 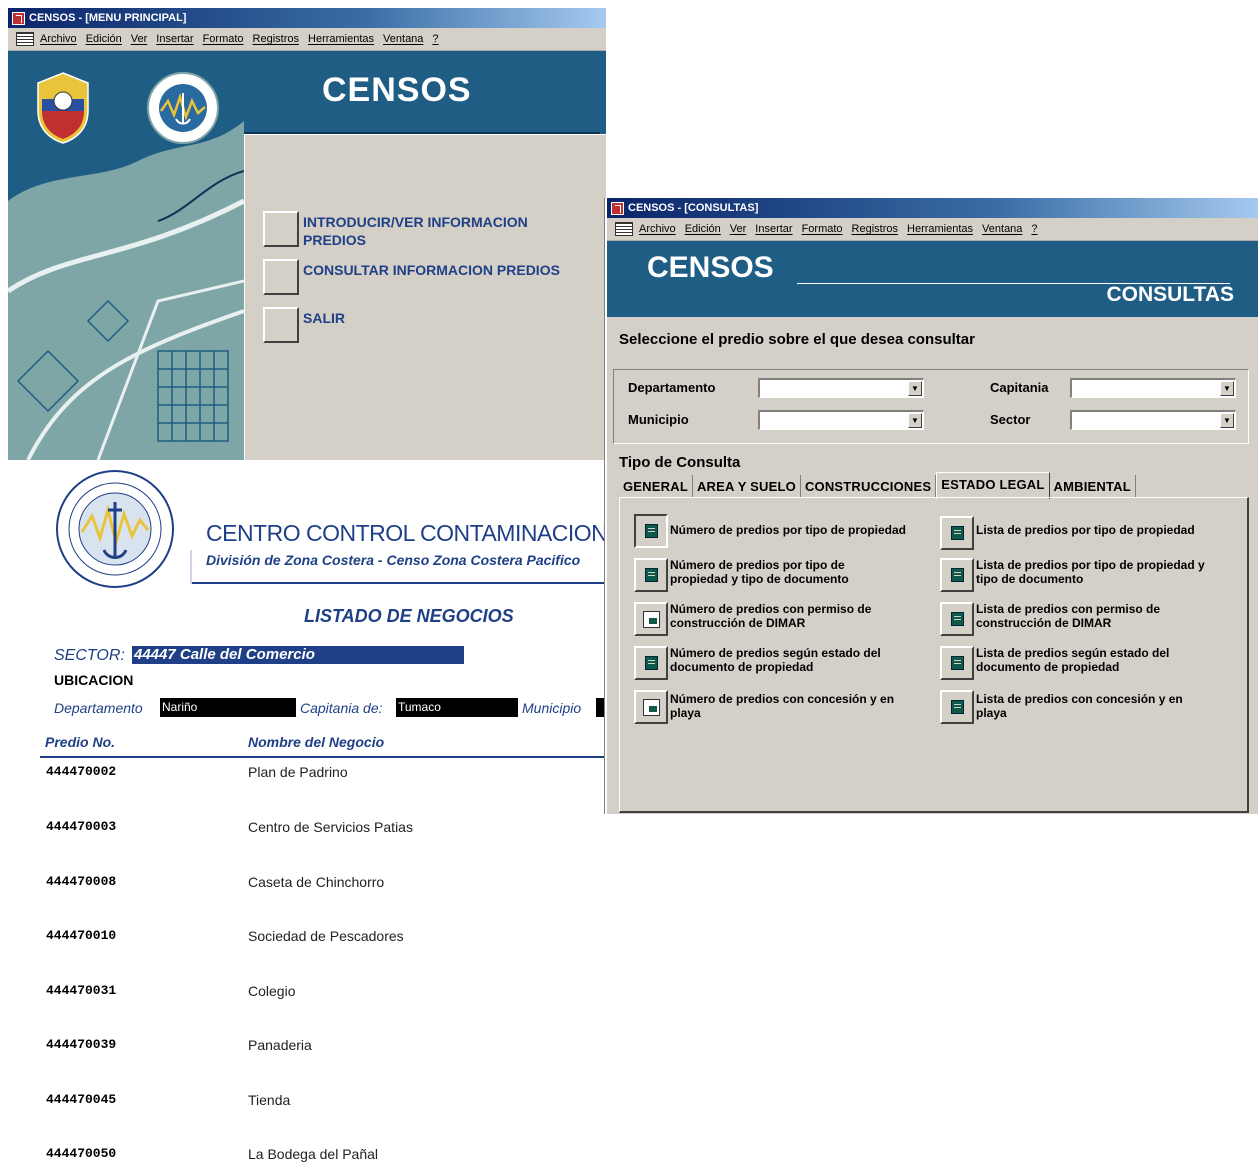 I want to click on chart-icon, so click(x=651, y=707).